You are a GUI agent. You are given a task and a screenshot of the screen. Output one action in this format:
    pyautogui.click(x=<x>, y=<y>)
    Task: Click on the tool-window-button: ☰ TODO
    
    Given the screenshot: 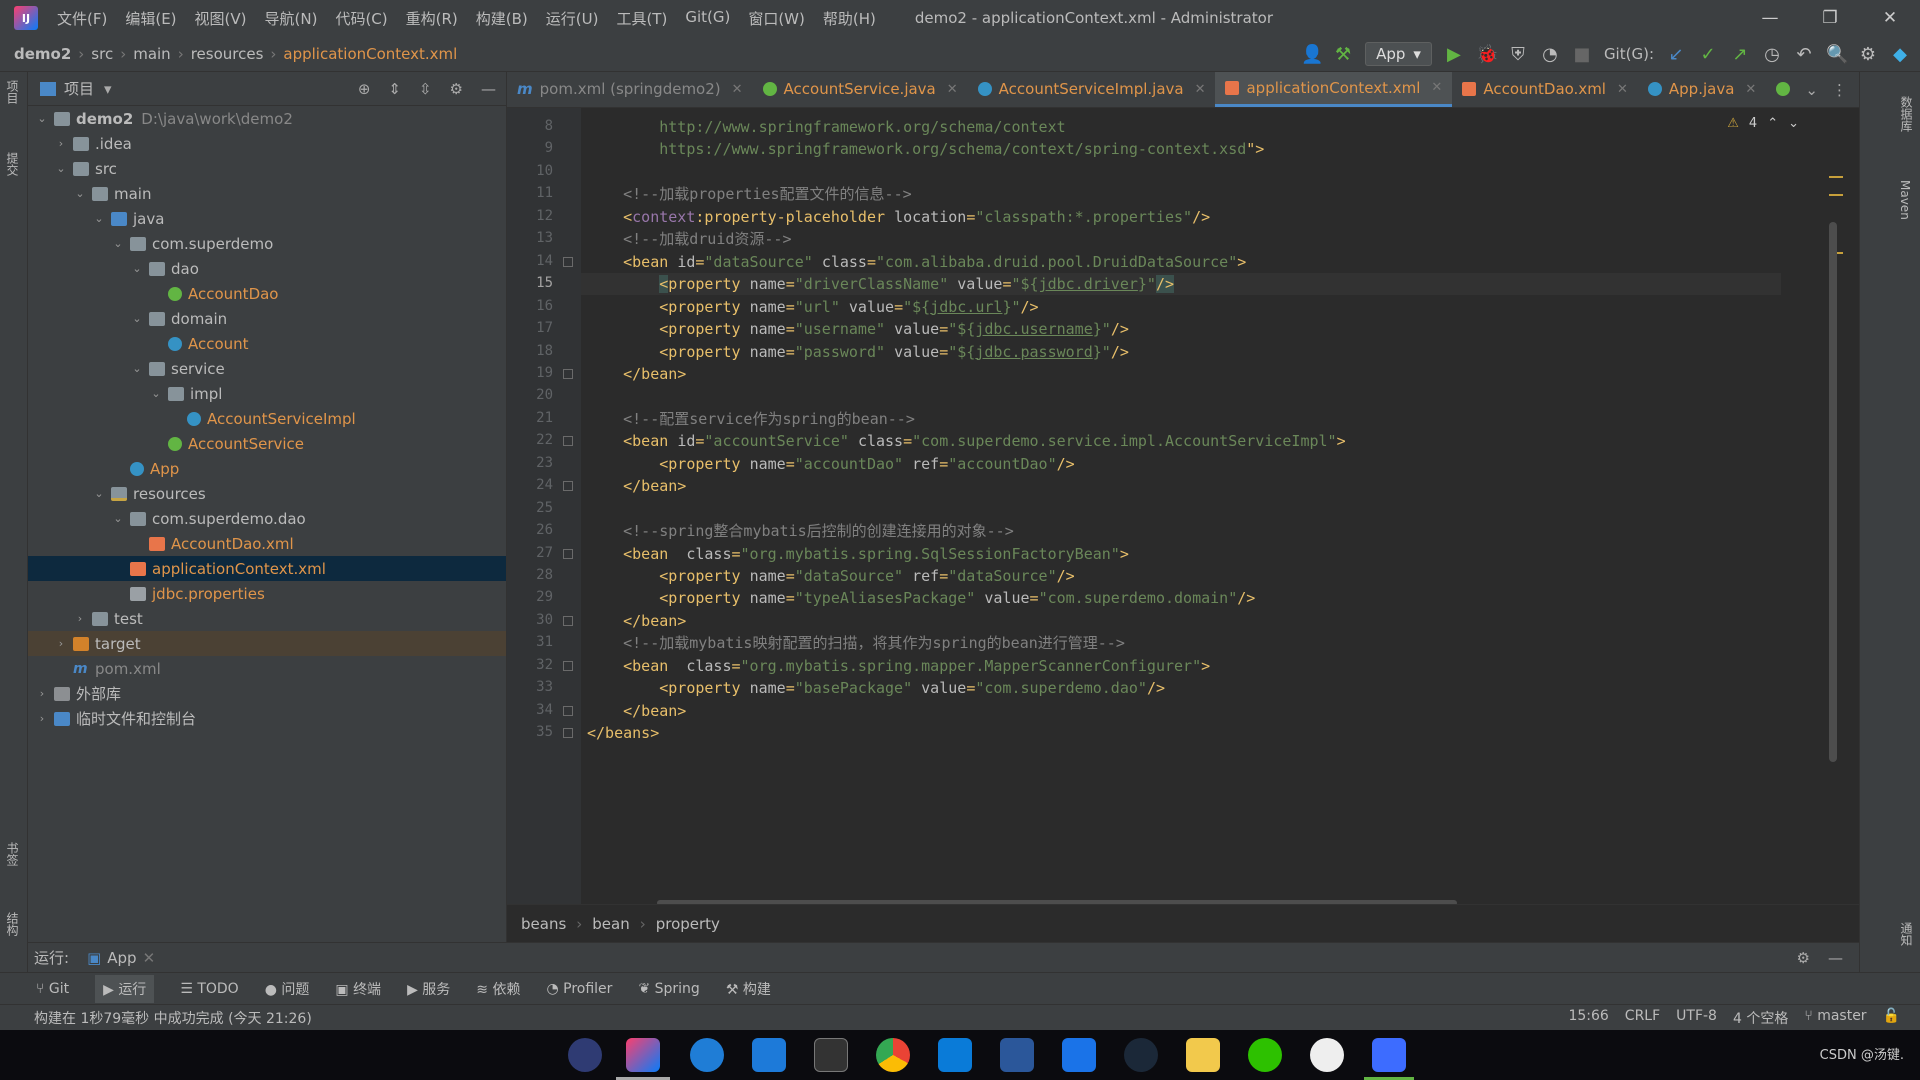 What is the action you would take?
    pyautogui.click(x=209, y=989)
    